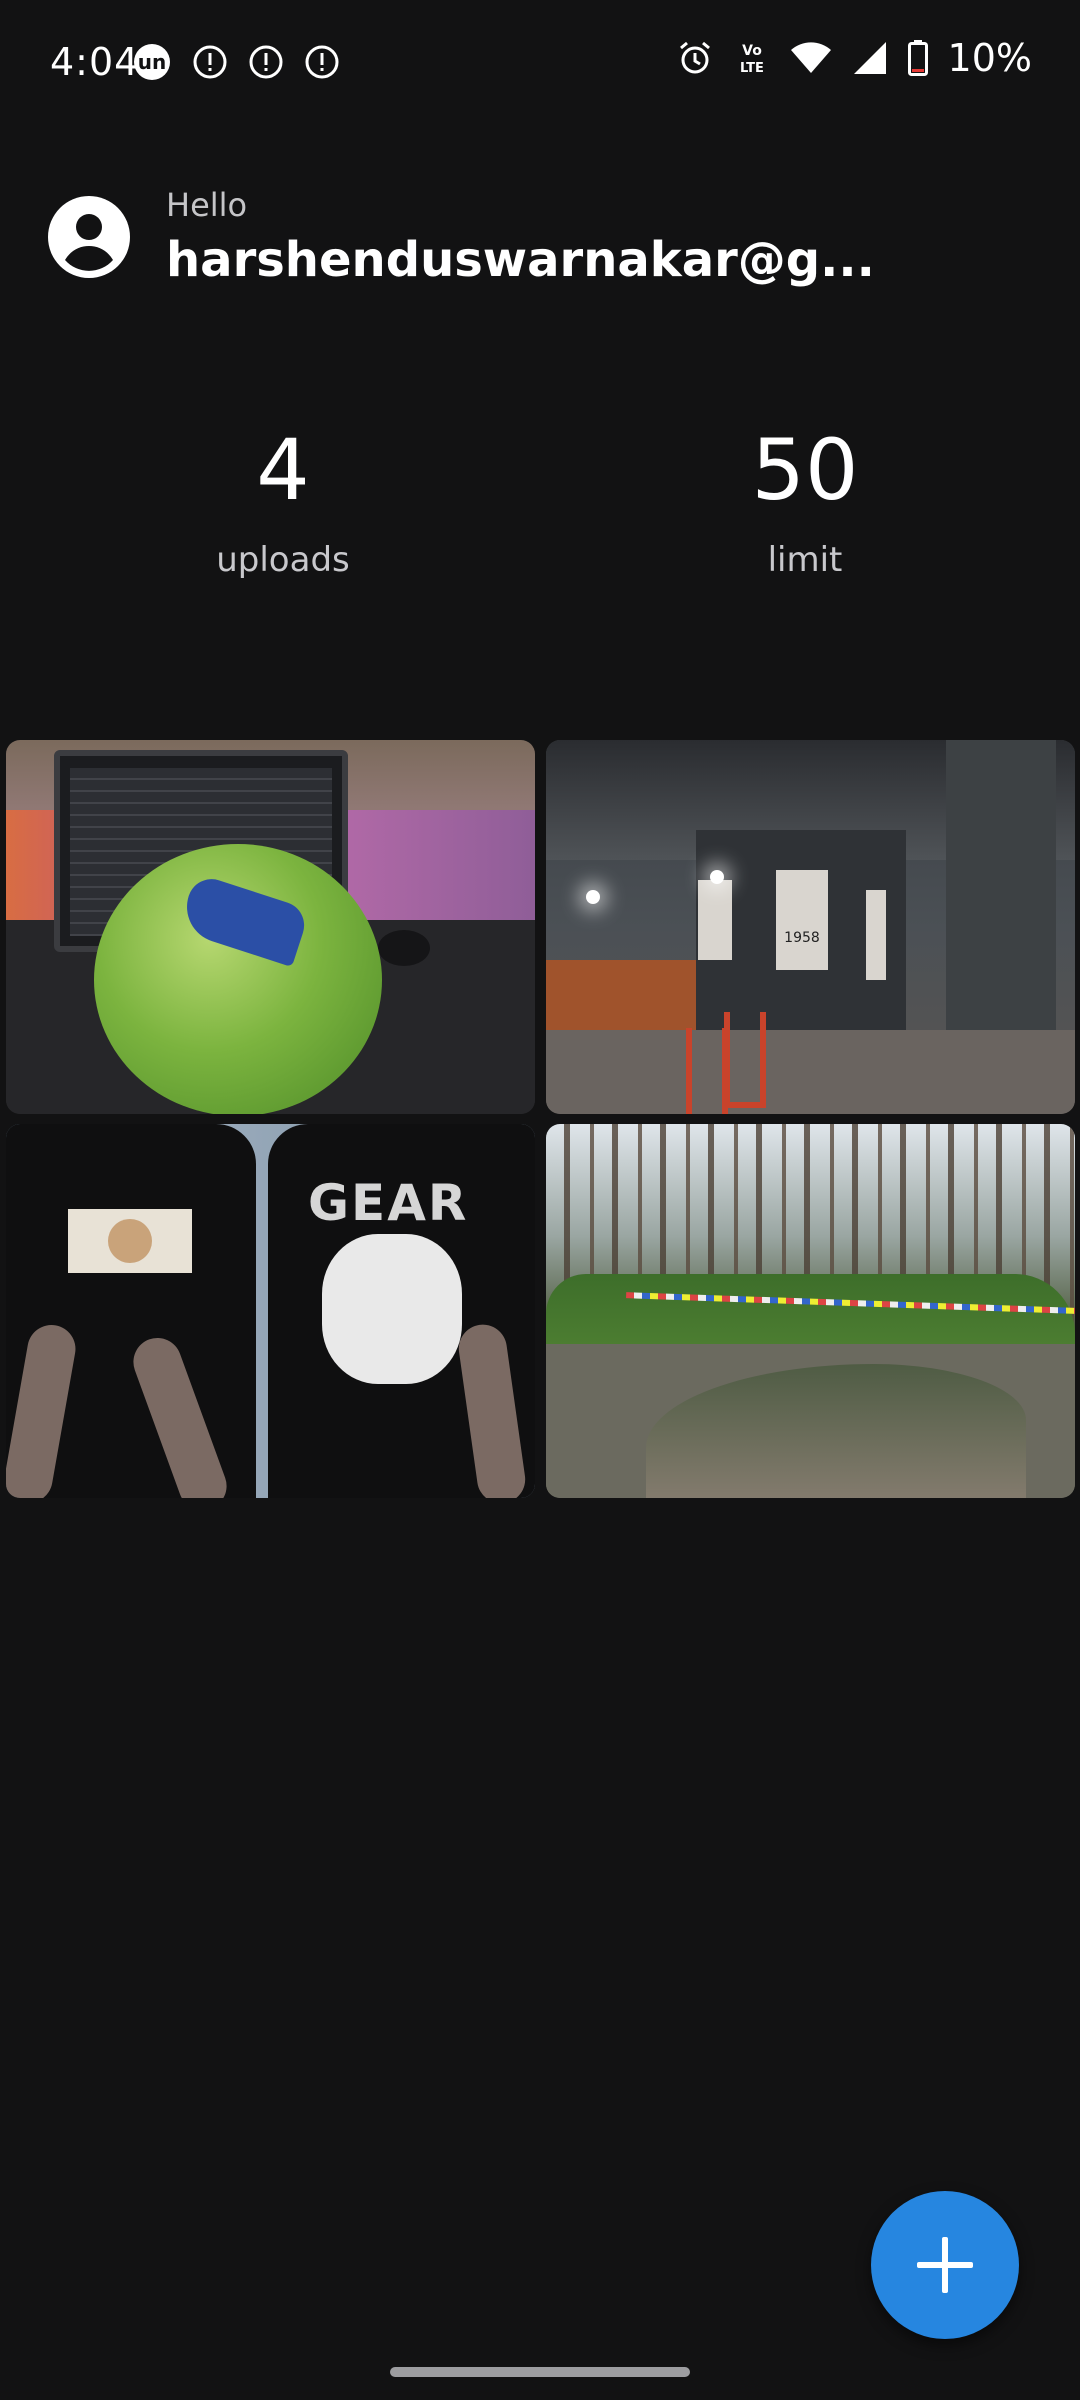 This screenshot has width=1080, height=2400. I want to click on photo-tile-tshirts: GEAR, so click(270, 1311).